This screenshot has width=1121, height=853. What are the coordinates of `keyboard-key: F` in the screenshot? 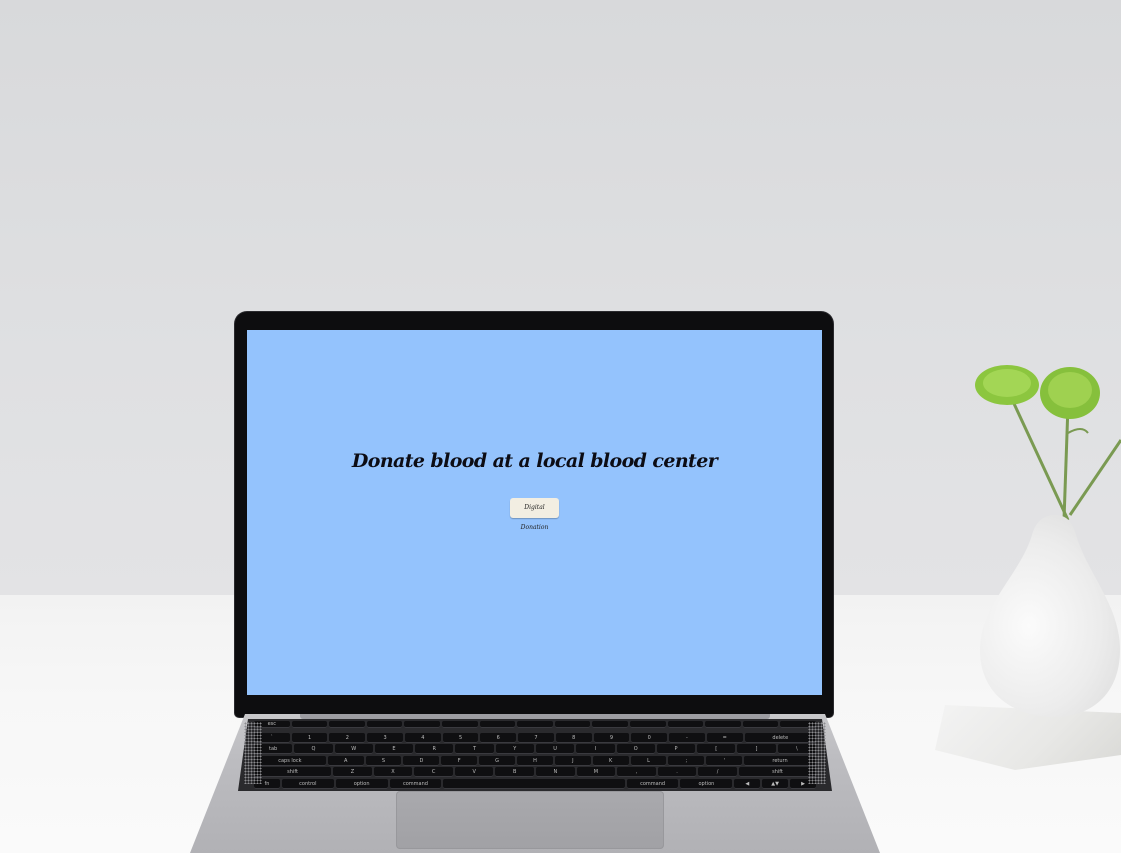 It's located at (459, 760).